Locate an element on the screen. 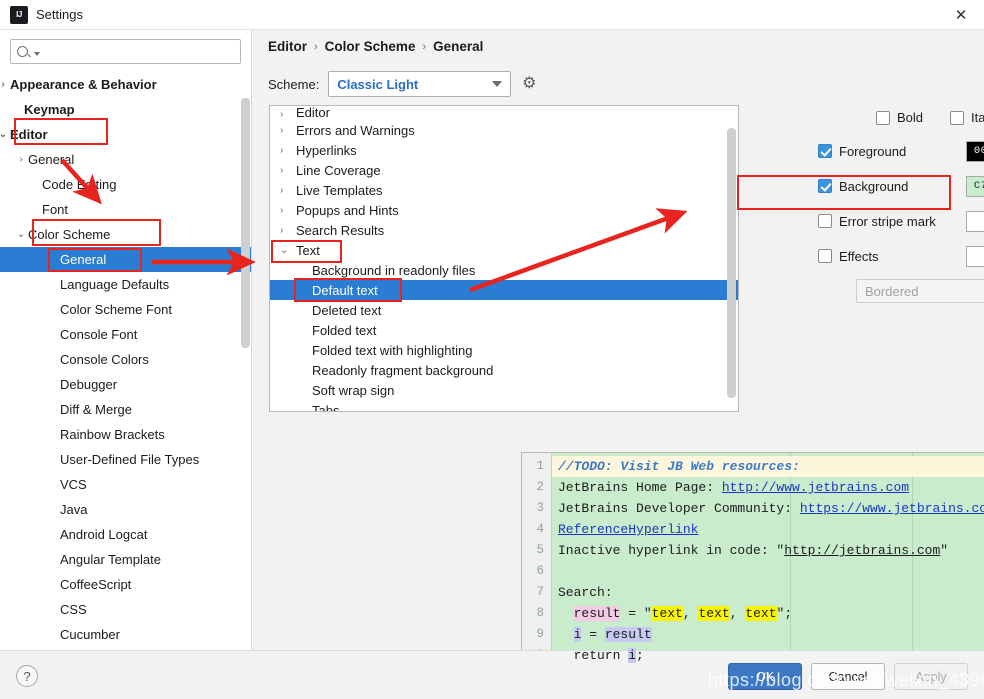 Image resolution: width=984 pixels, height=699 pixels. chevron-down-icon is located at coordinates (37, 53).